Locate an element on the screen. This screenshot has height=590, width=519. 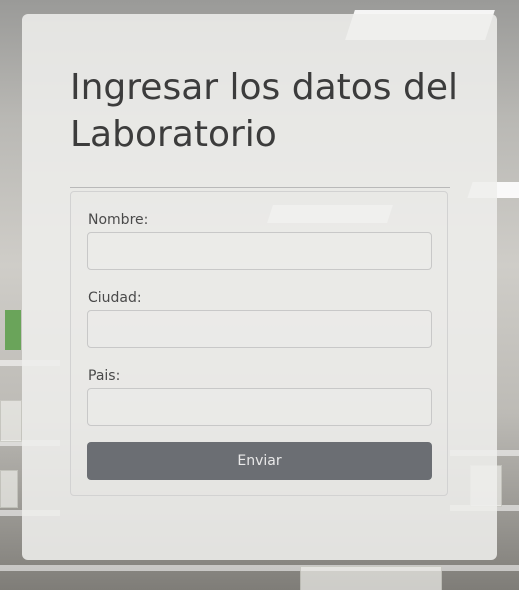
pais-input is located at coordinates (259, 407).